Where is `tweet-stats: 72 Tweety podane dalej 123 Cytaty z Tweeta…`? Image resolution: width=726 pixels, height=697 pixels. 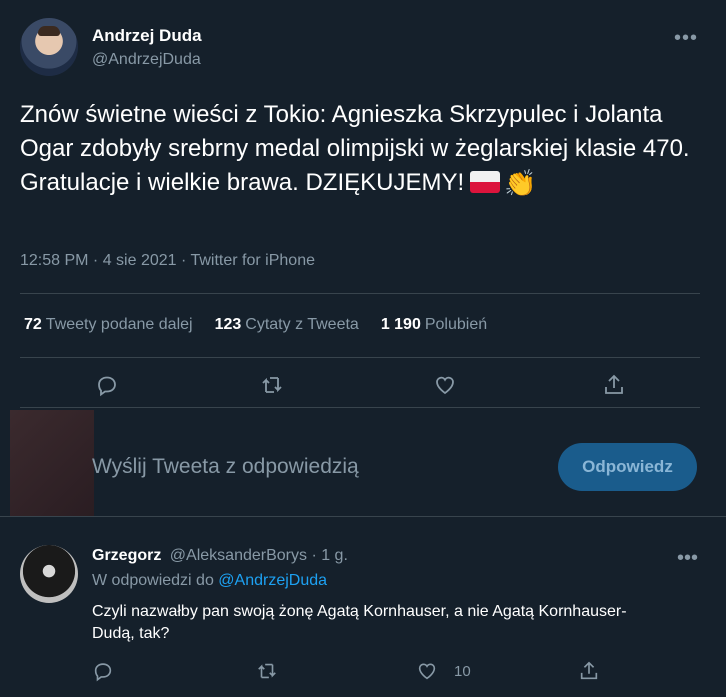
tweet-stats: 72 Tweety podane dalej 123 Cytaty z Tweeta… is located at coordinates (255, 325).